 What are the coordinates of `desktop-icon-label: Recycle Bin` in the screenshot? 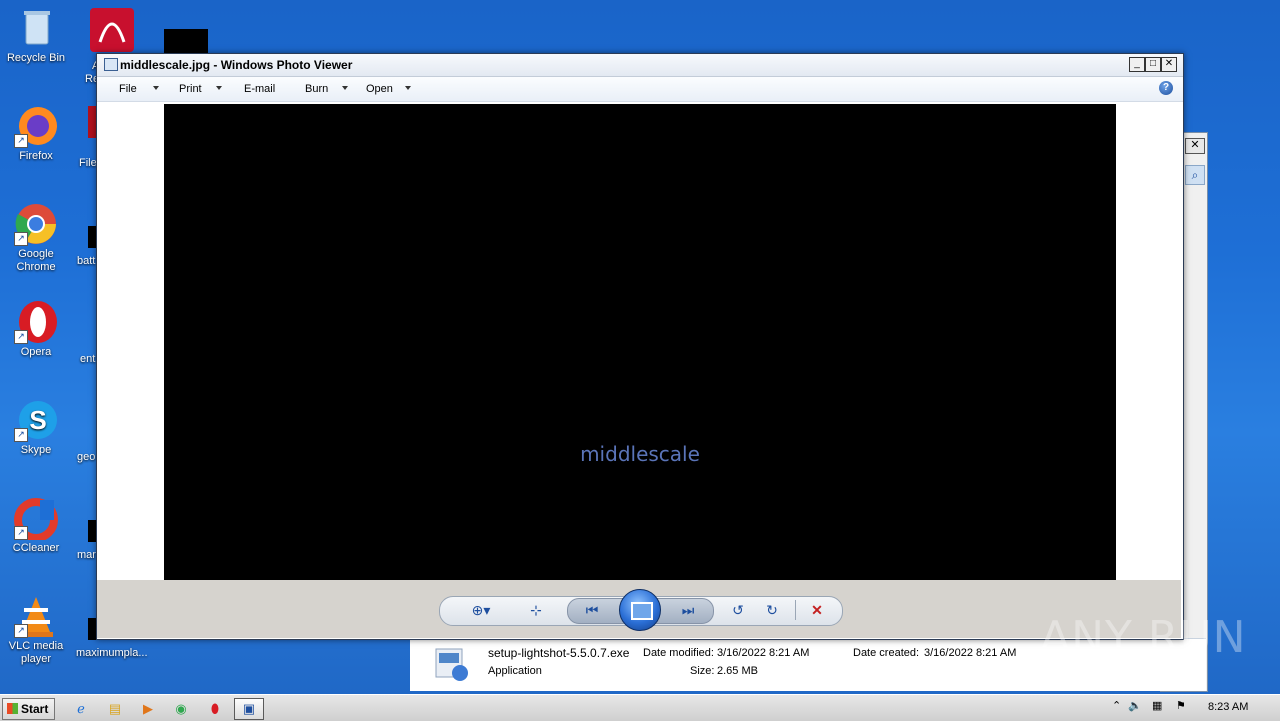 It's located at (36, 58).